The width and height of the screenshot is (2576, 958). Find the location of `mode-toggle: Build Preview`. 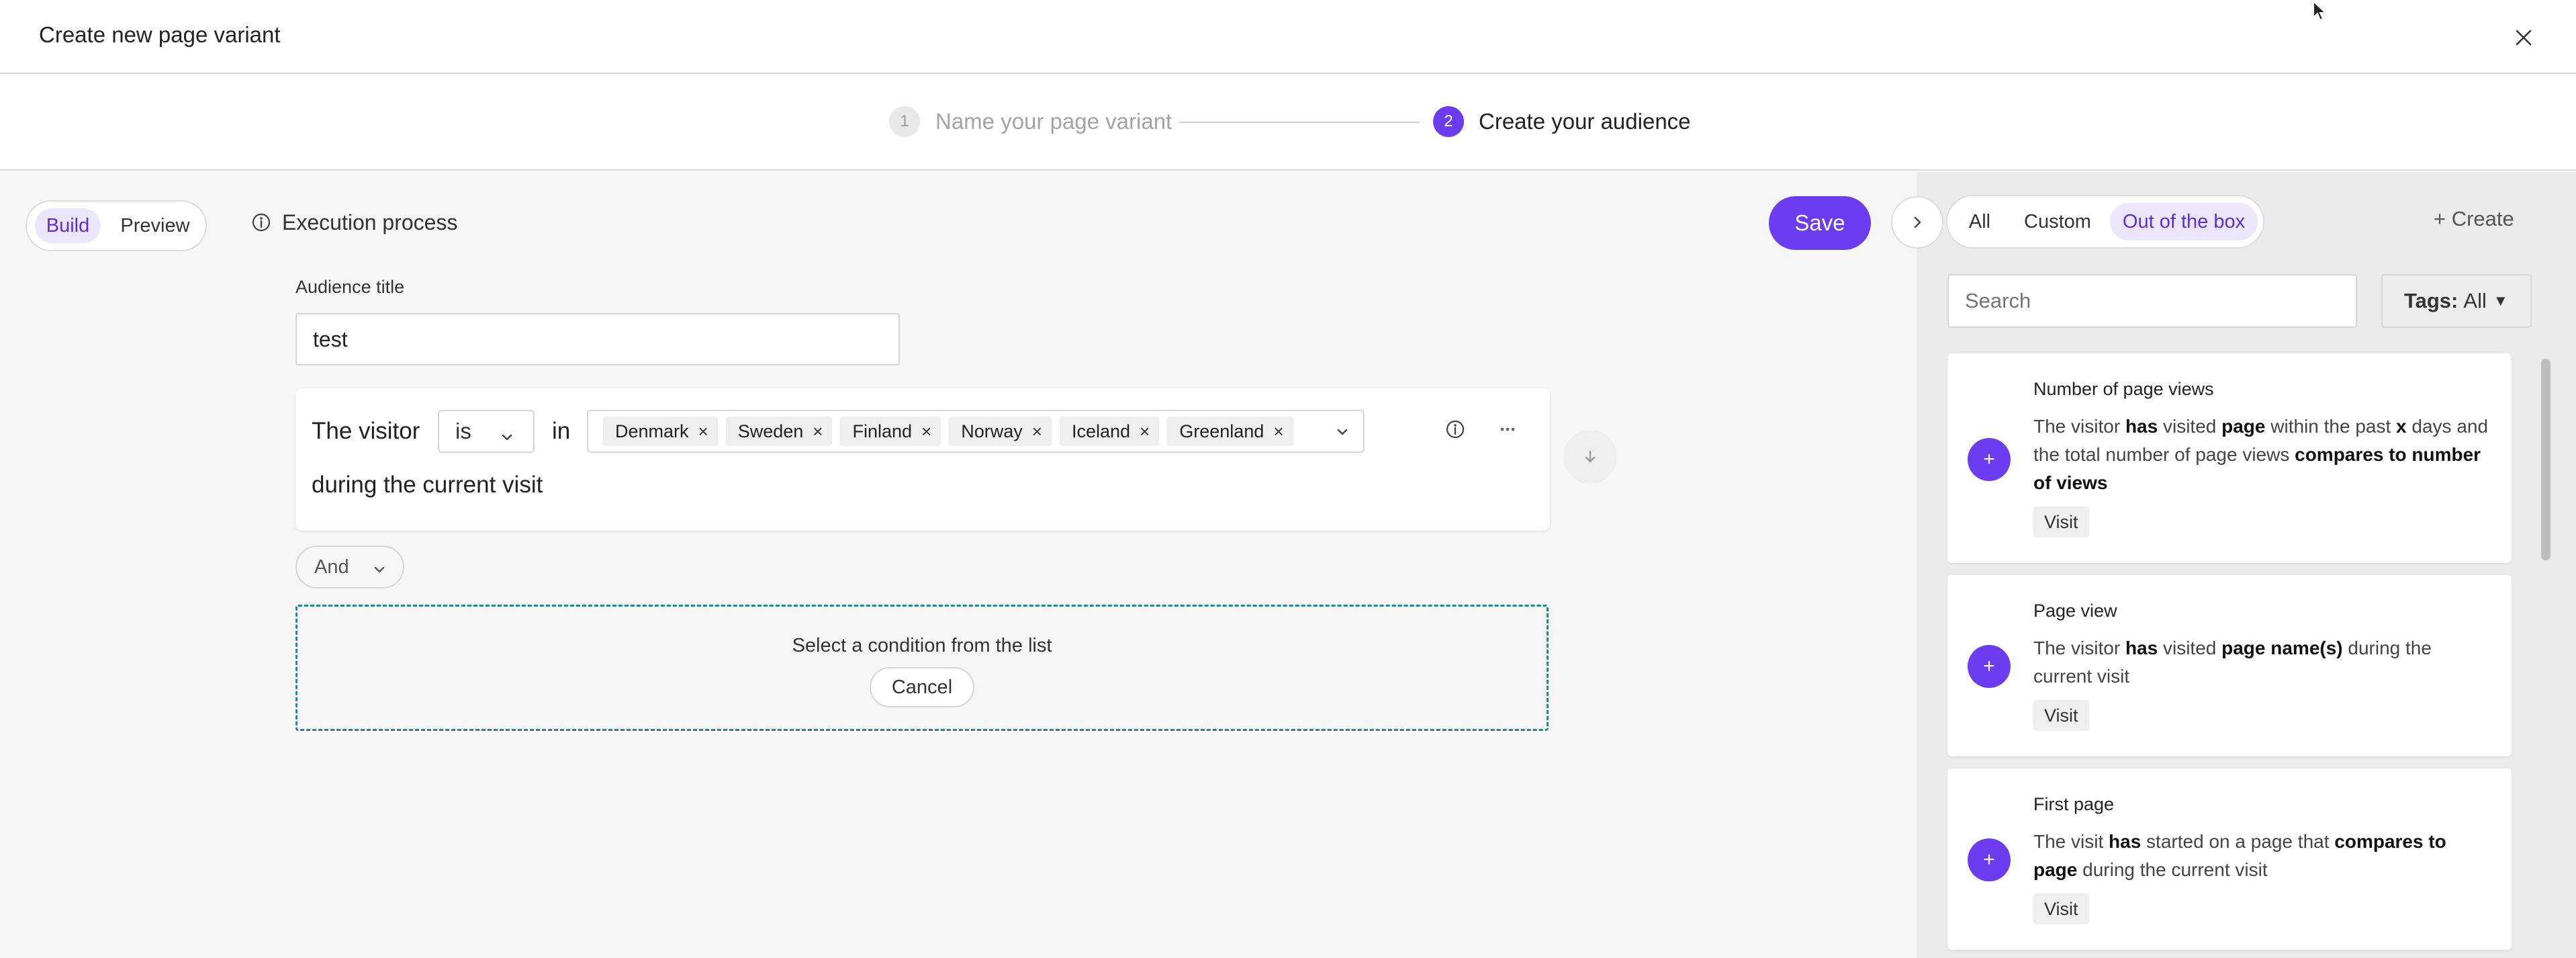

mode-toggle: Build Preview is located at coordinates (116, 225).